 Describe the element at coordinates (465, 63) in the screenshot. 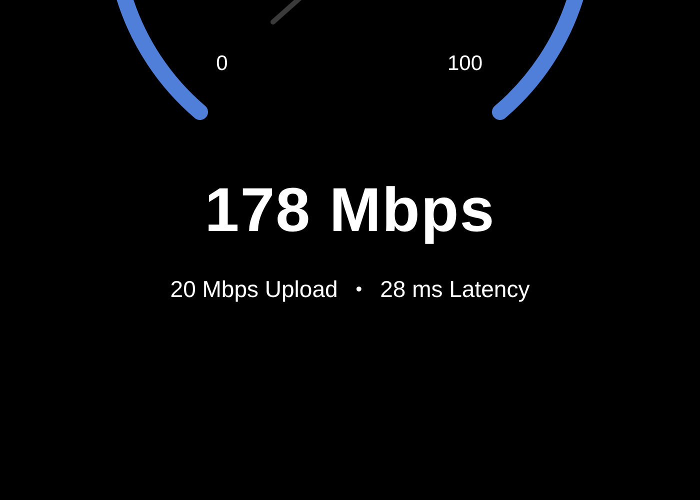

I see `scale-label: 100` at that location.